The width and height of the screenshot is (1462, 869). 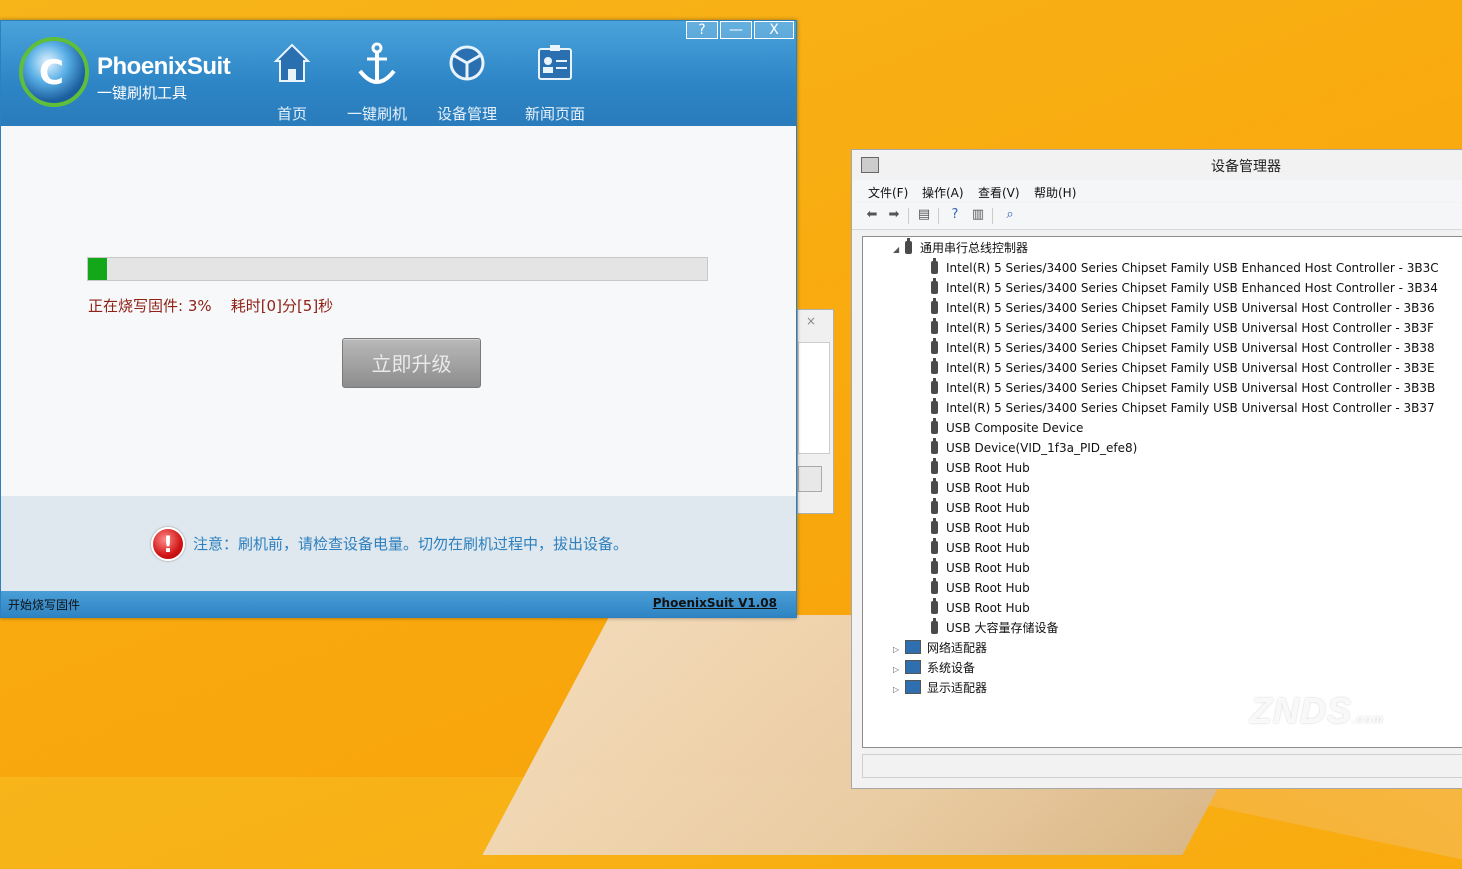 What do you see at coordinates (899, 250) in the screenshot?
I see `collapse-icon: ◢` at bounding box center [899, 250].